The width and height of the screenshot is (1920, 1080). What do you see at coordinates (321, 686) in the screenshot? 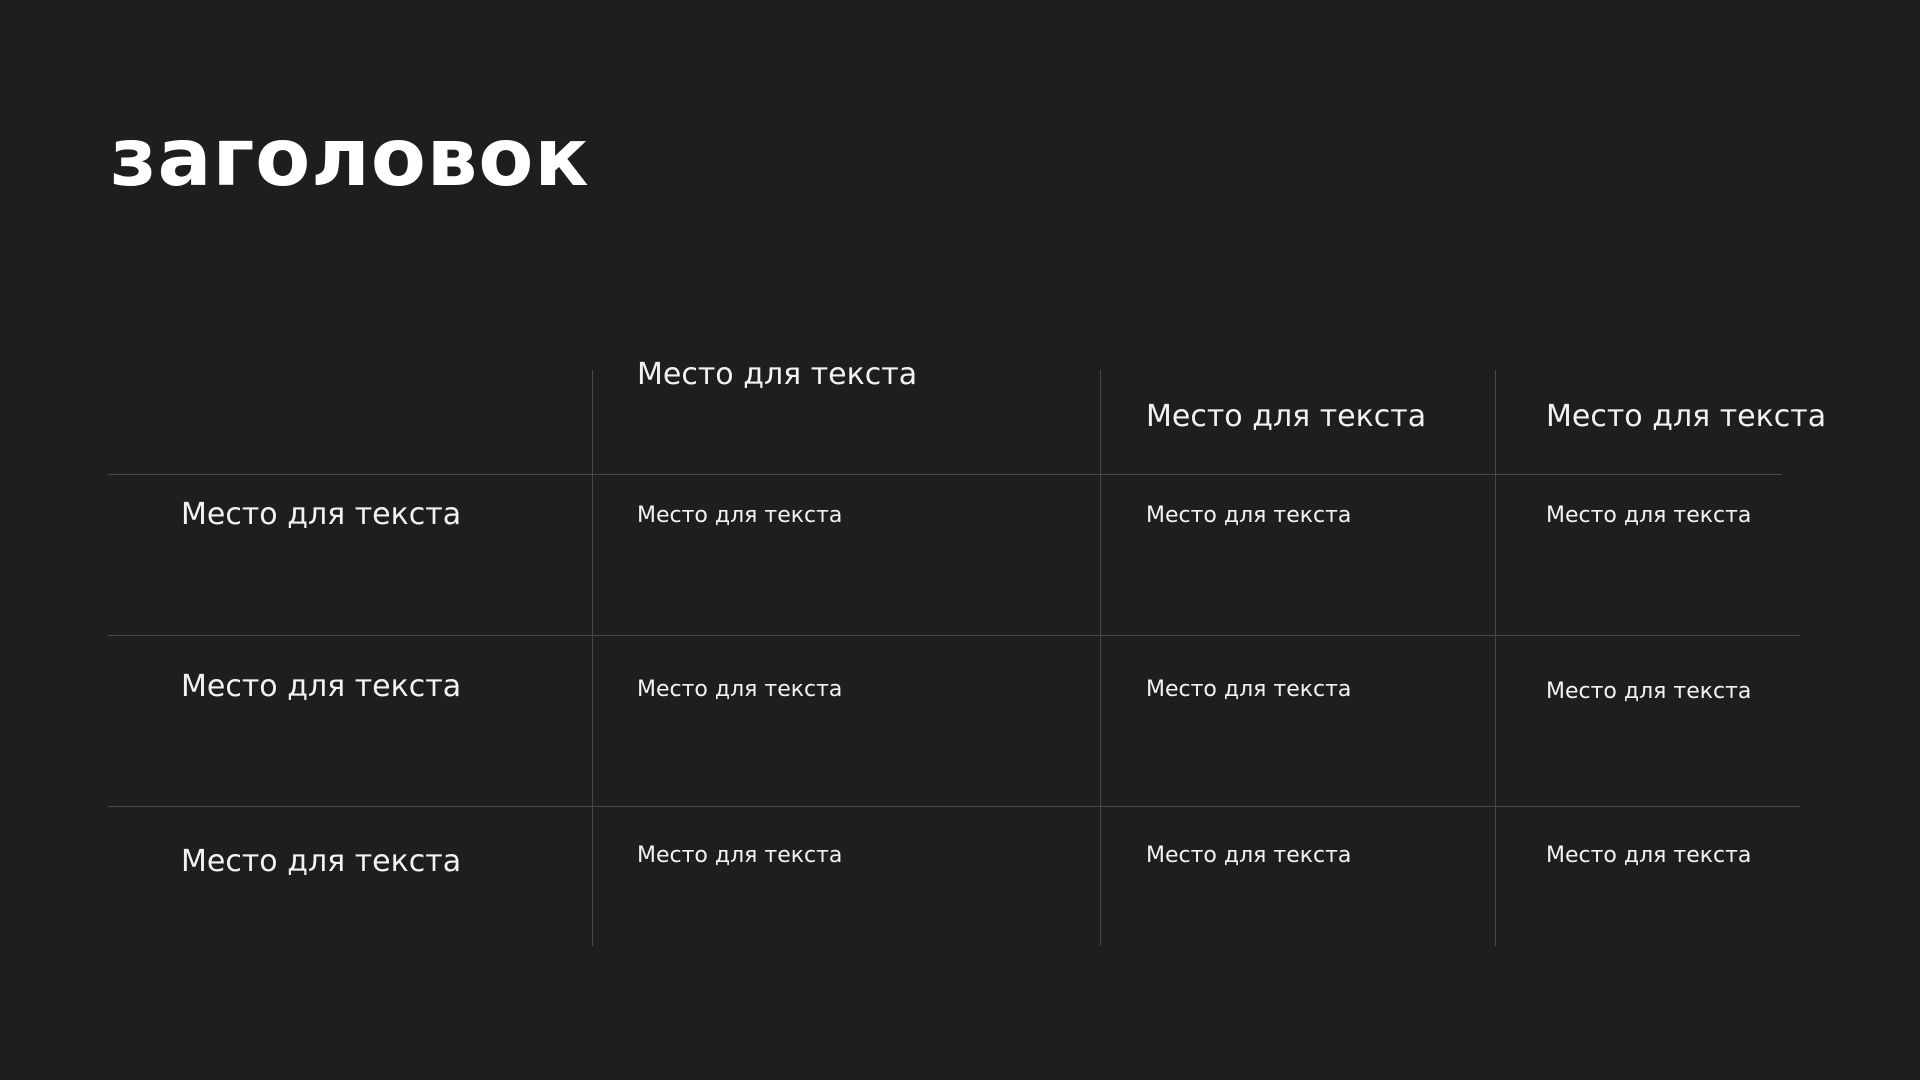
I see `row-header-2: Место для текста` at bounding box center [321, 686].